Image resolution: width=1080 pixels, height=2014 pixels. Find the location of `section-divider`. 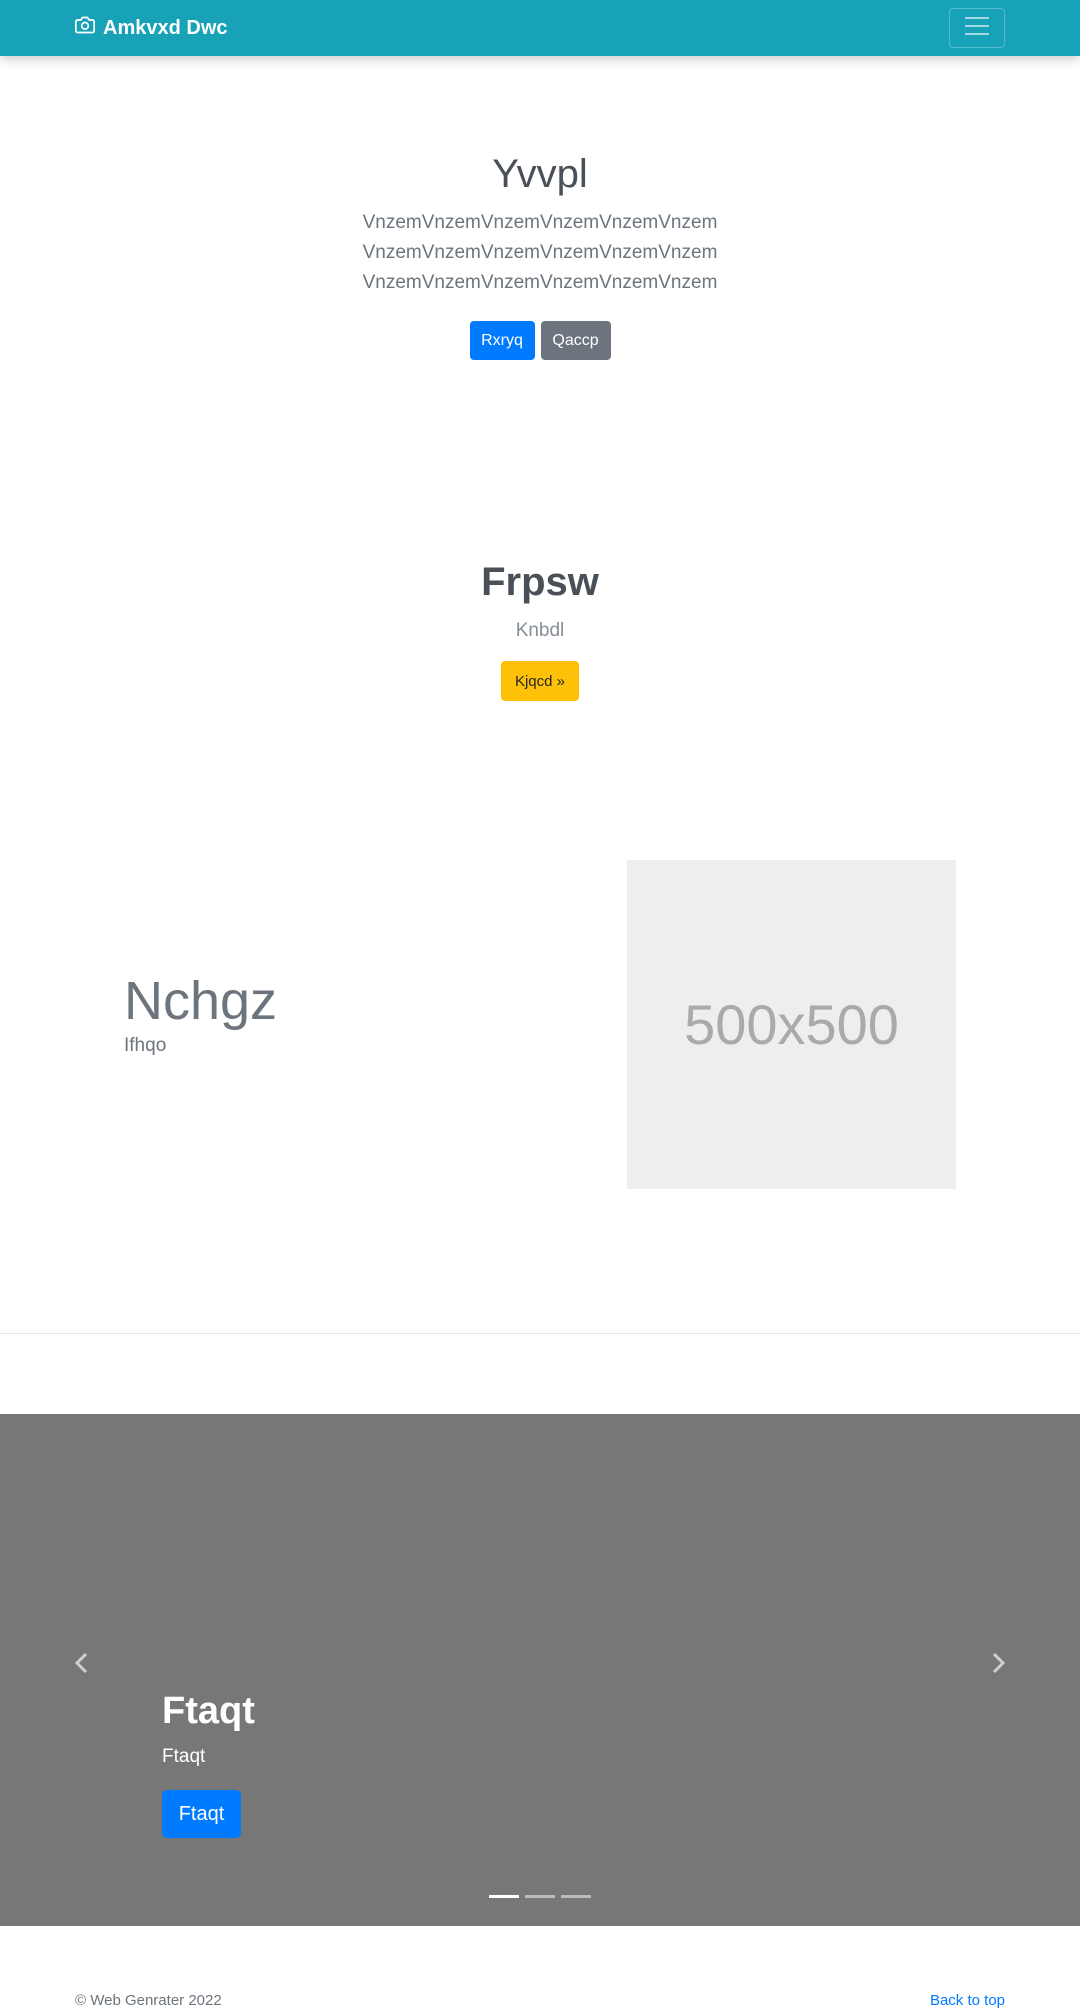

section-divider is located at coordinates (540, 1333).